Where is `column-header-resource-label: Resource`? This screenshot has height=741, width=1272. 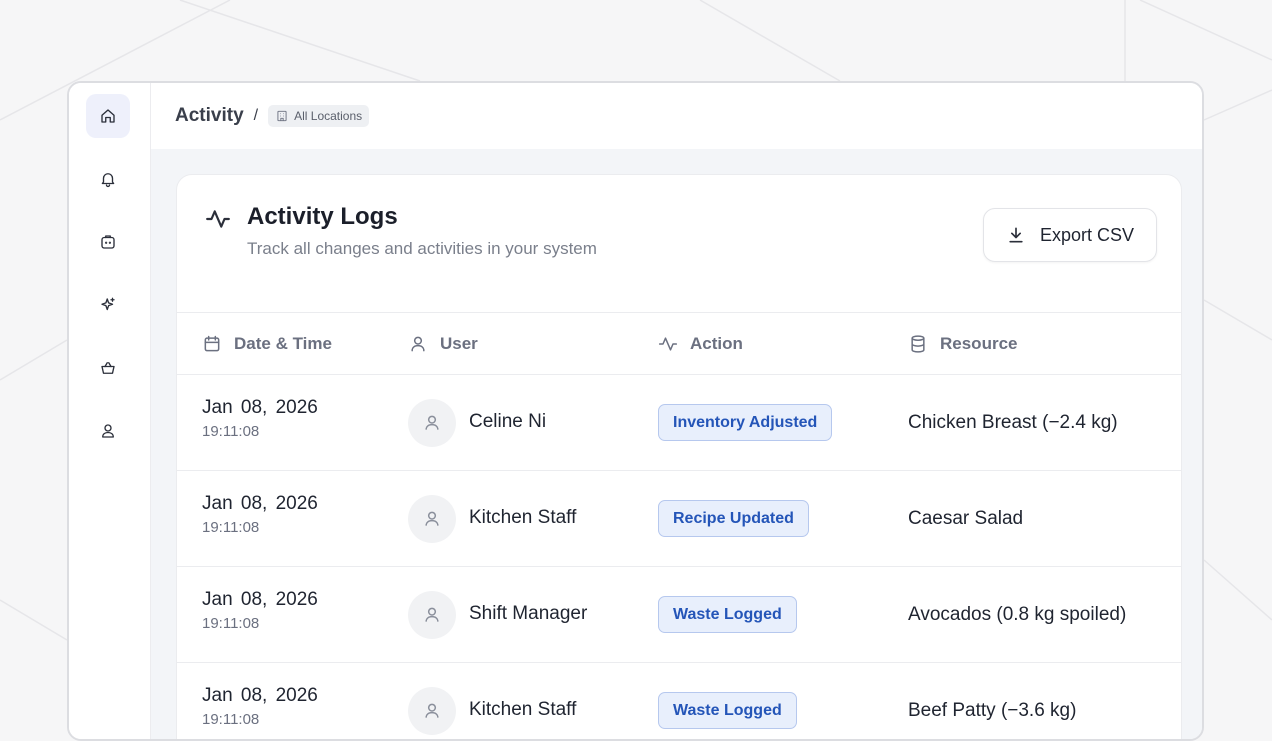 column-header-resource-label: Resource is located at coordinates (979, 343).